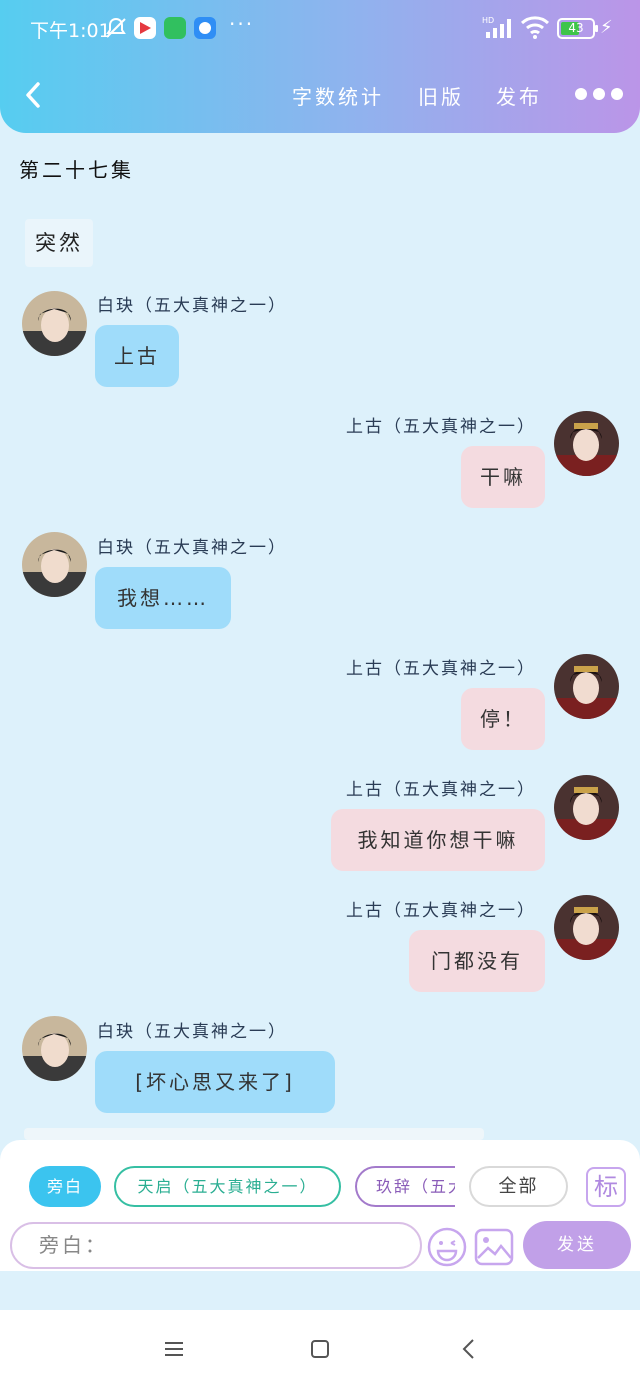  What do you see at coordinates (65, 1186) in the screenshot?
I see `chip-narrator: 旁白` at bounding box center [65, 1186].